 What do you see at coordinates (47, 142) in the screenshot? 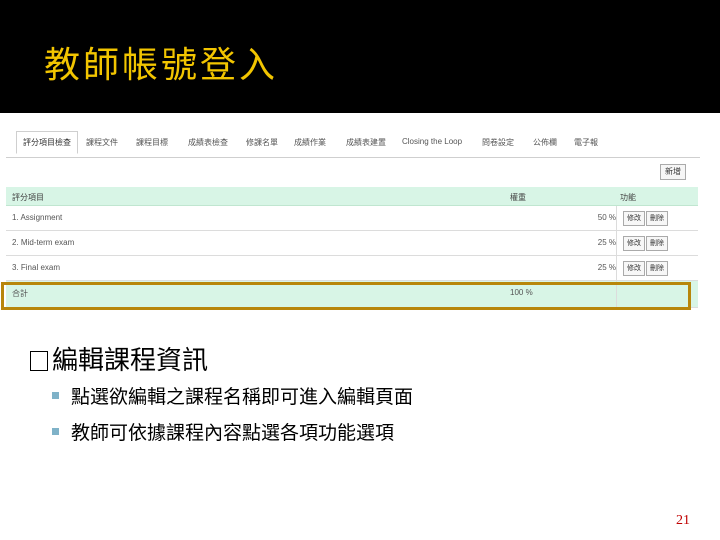
I see `tab-grading-items: 評分項目檢查` at bounding box center [47, 142].